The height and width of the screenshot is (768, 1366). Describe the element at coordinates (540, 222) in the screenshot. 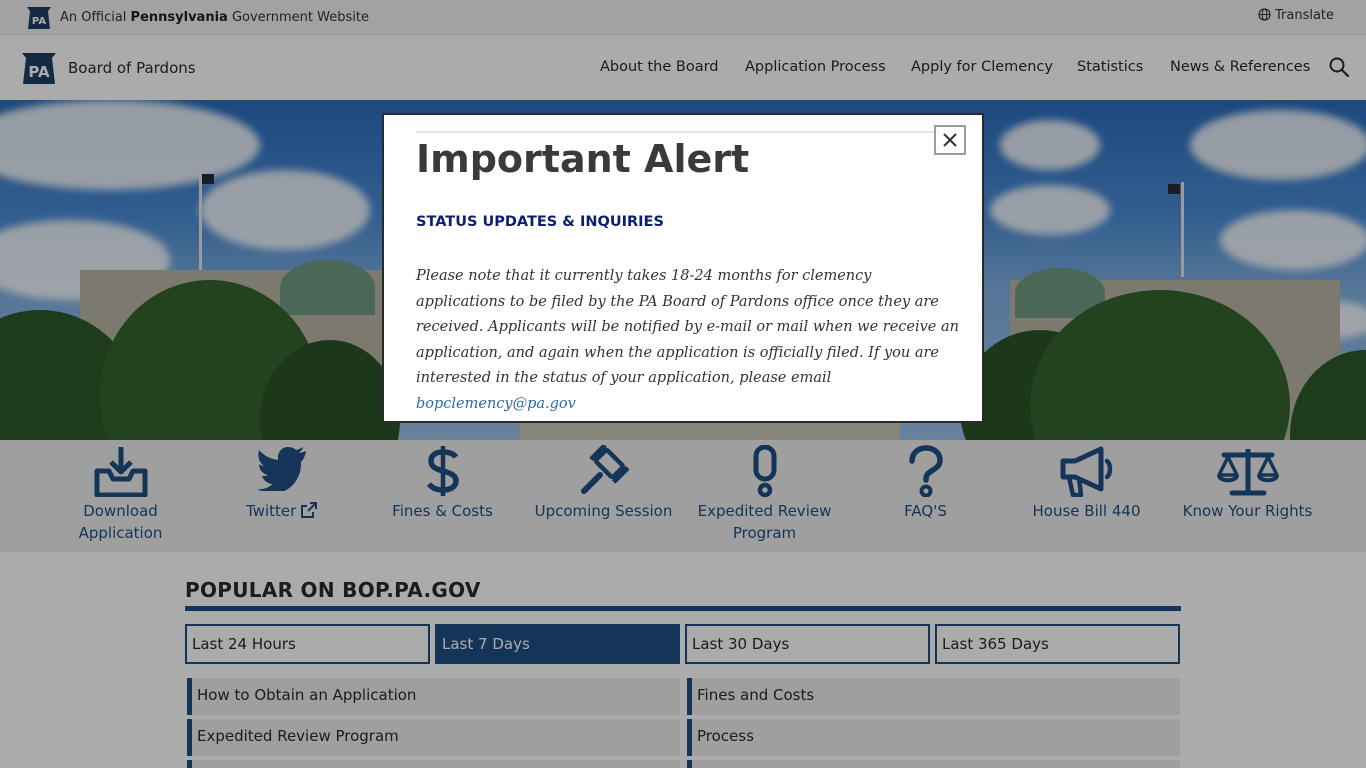

I see `modal-subtitle: STATUS UPDATES & INQUIRIES` at that location.